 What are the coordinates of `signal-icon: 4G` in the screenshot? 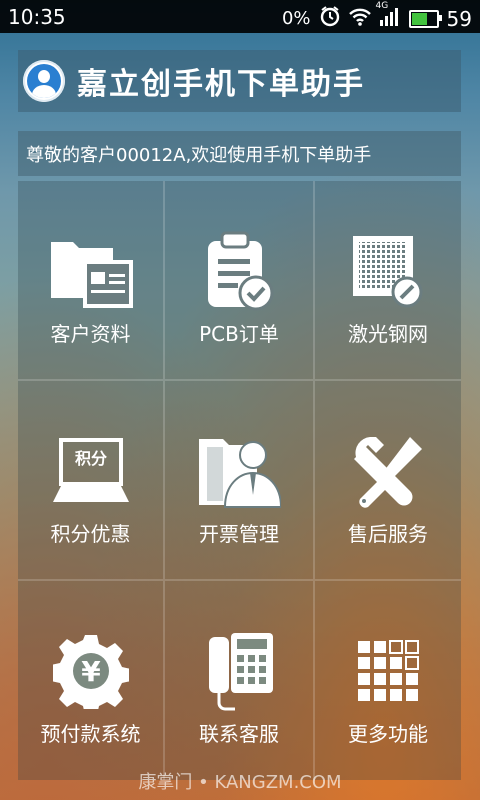 It's located at (388, 16).